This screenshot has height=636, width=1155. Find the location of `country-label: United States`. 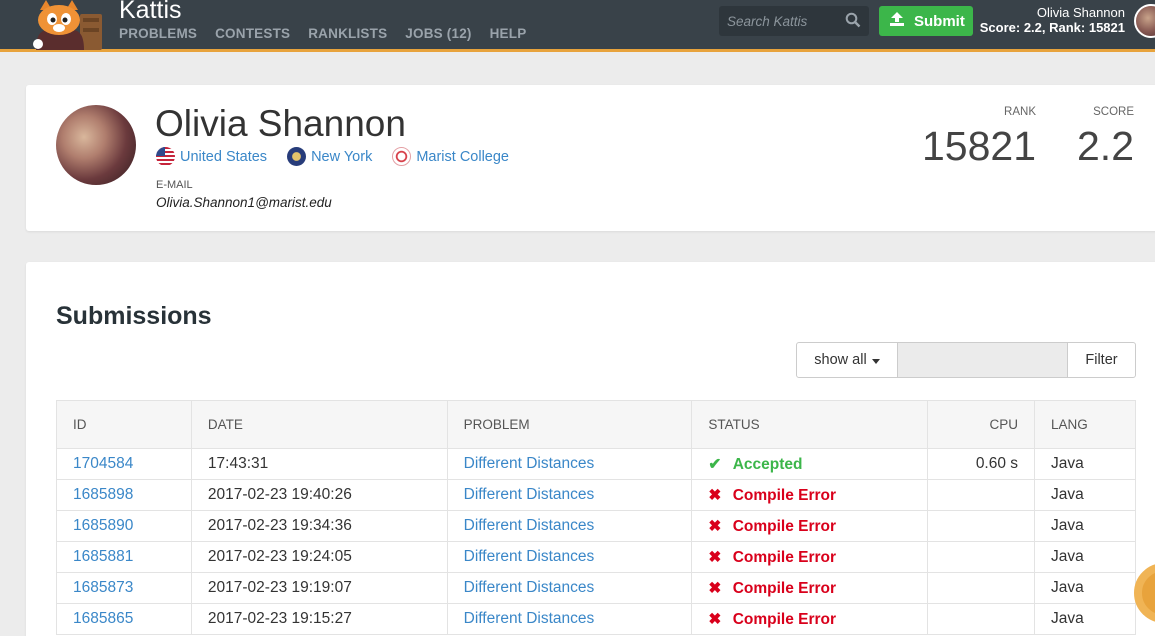

country-label: United States is located at coordinates (224, 156).